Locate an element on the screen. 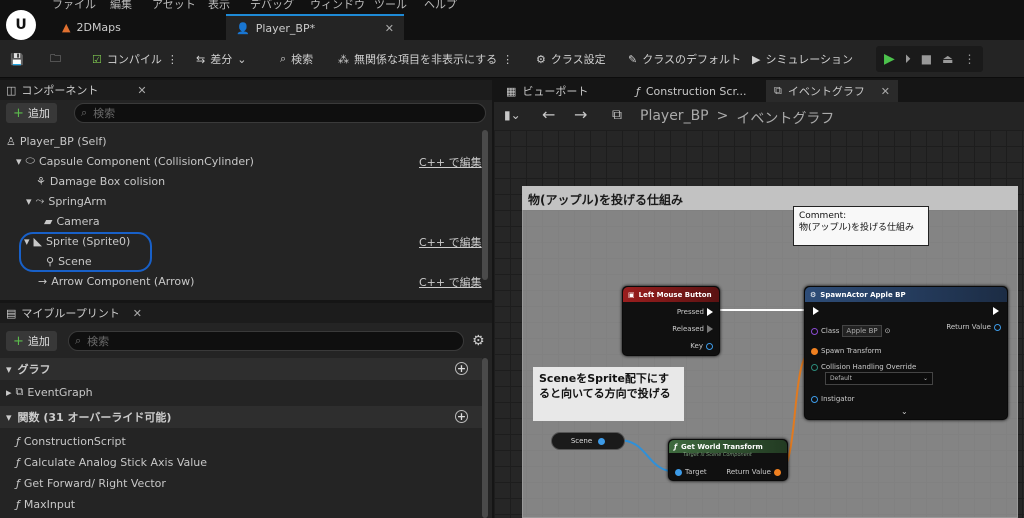 Image resolution: width=1024 pixels, height=518 pixels. node-title: Get World Transform is located at coordinates (722, 446).